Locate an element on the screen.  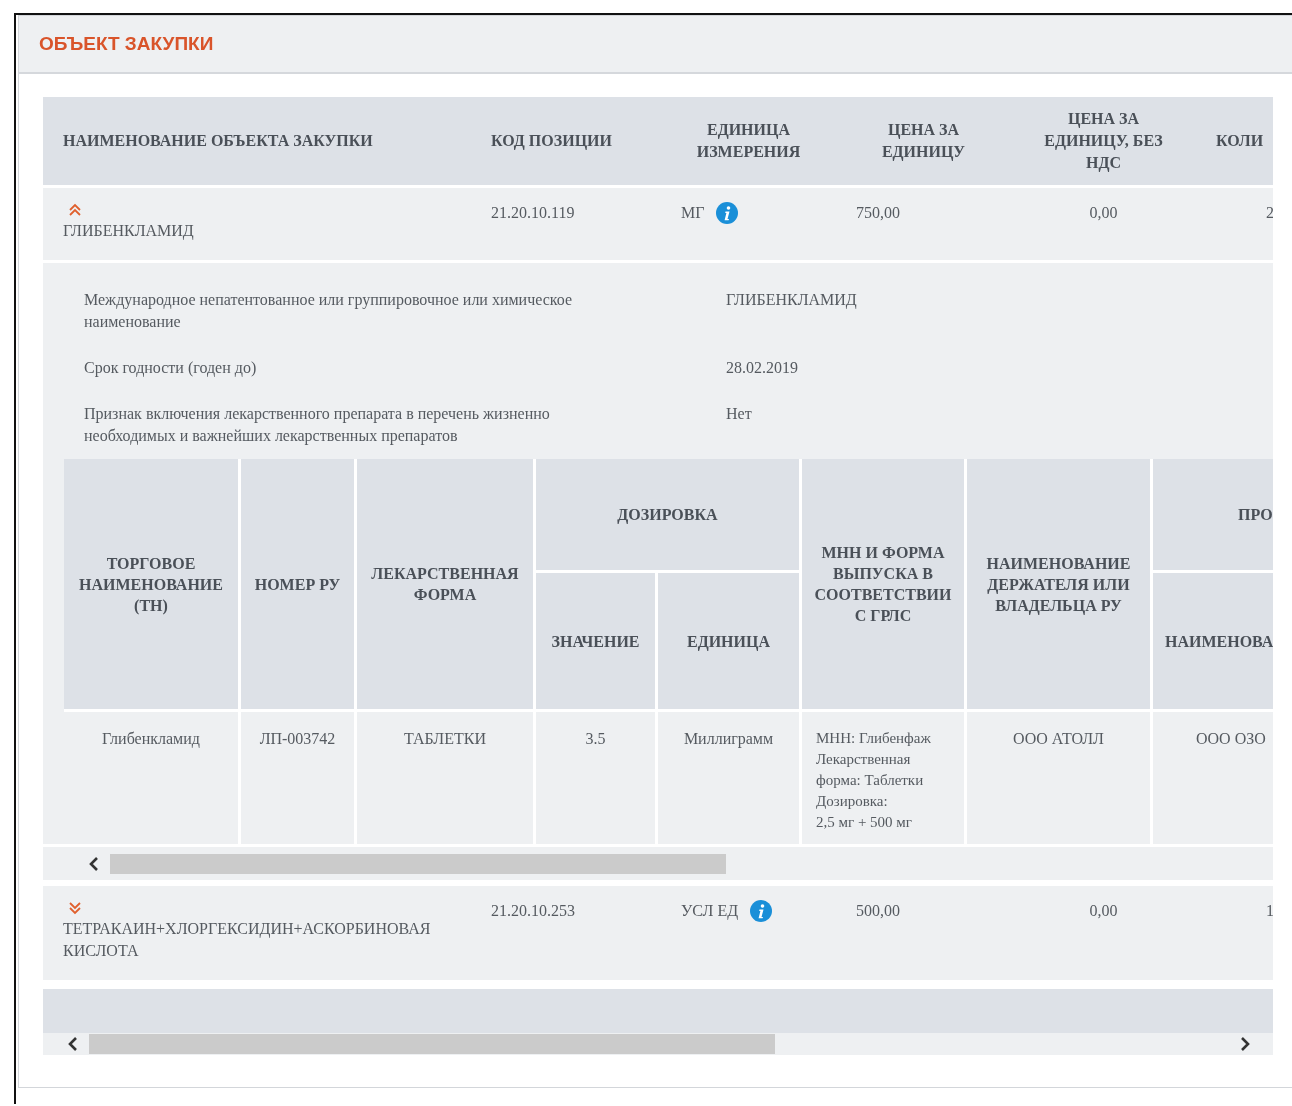
table-cell-text: 2 is located at coordinates (1269, 213).